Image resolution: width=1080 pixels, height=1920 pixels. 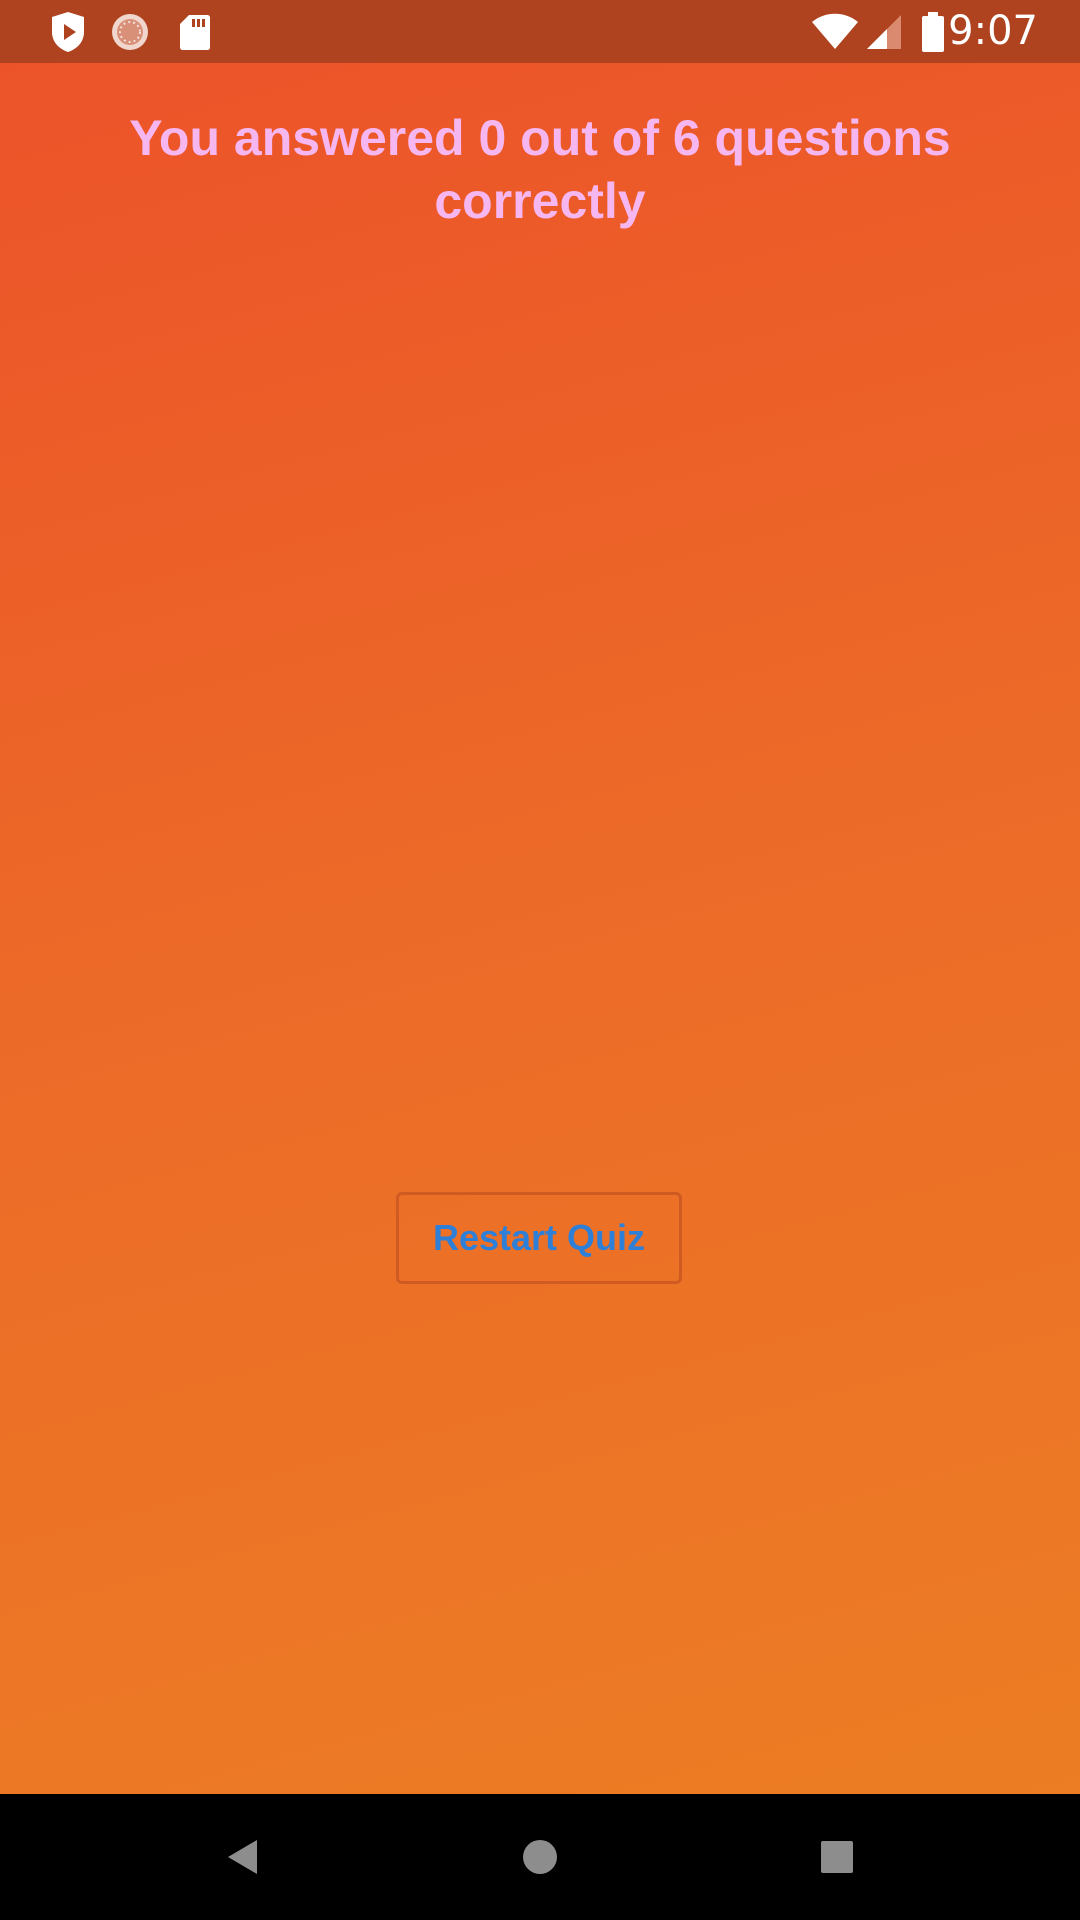 I want to click on status-clock: 9:07, so click(x=993, y=31).